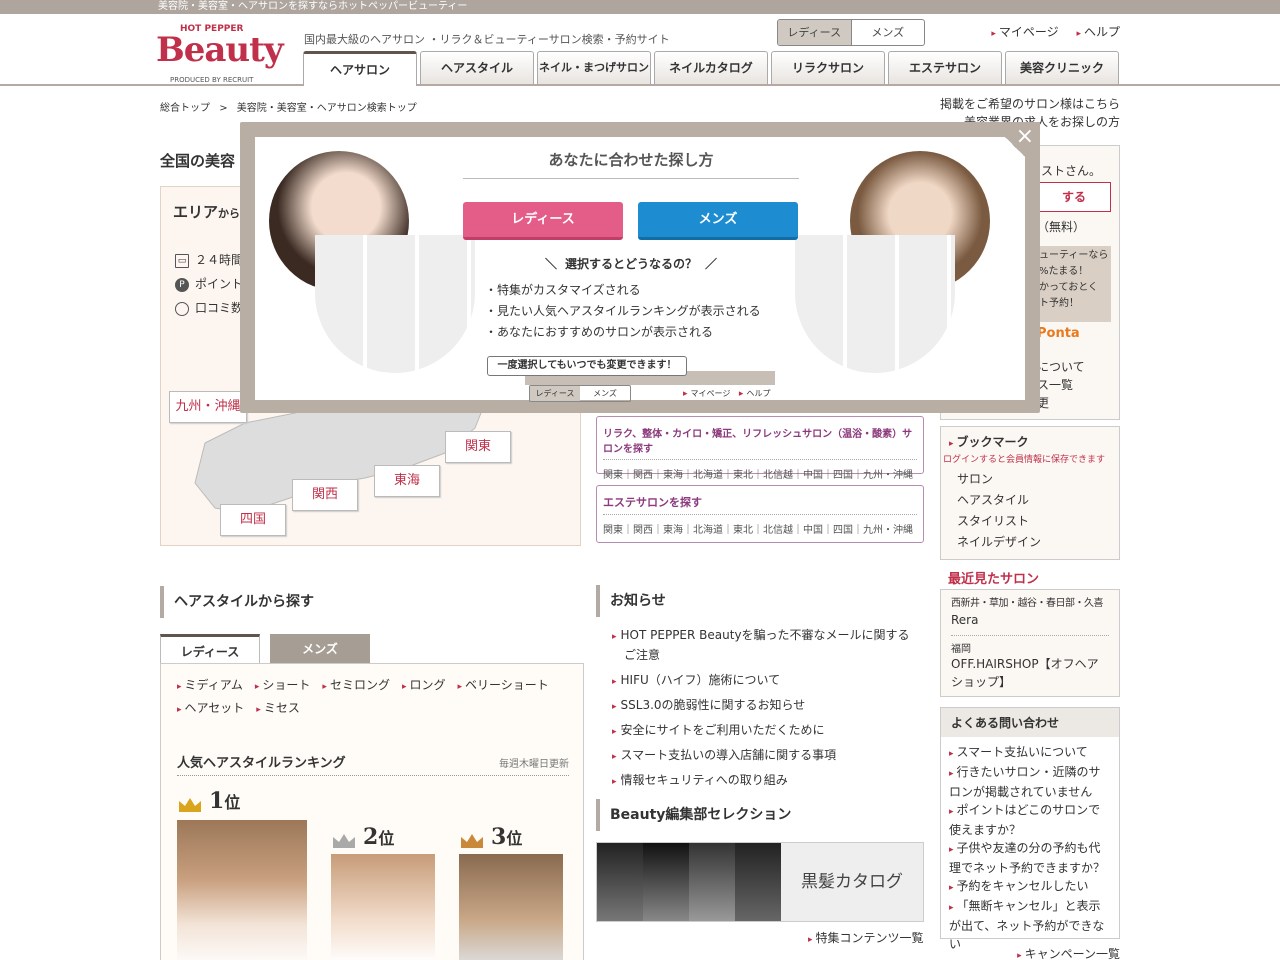  I want to click on mypage-link: マイページ, so click(1024, 32).